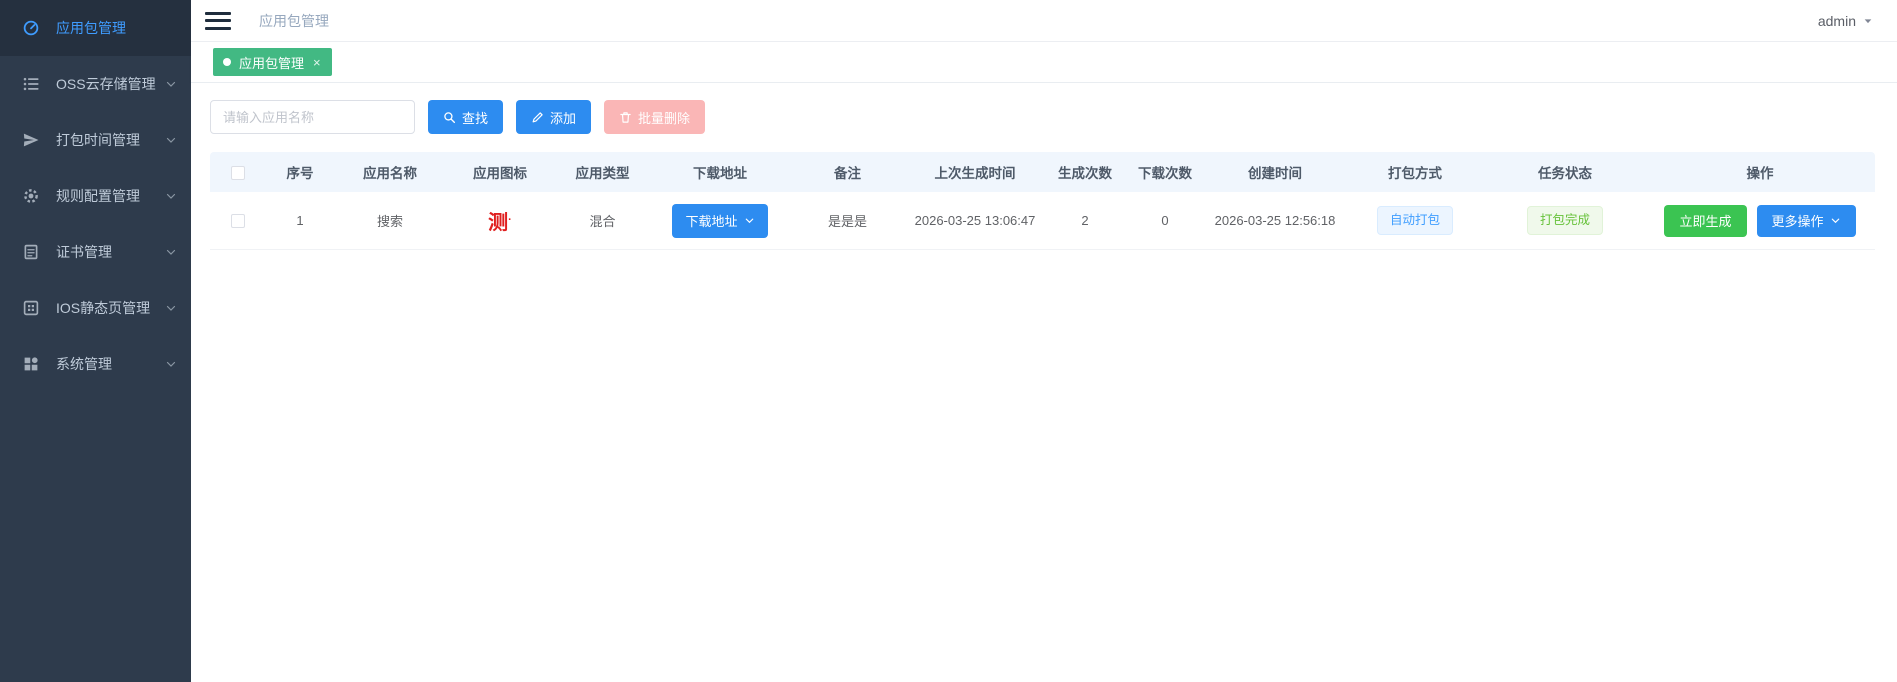 Image resolution: width=1897 pixels, height=682 pixels. What do you see at coordinates (1760, 173) in the screenshot?
I see `col-header-operations: 操作` at bounding box center [1760, 173].